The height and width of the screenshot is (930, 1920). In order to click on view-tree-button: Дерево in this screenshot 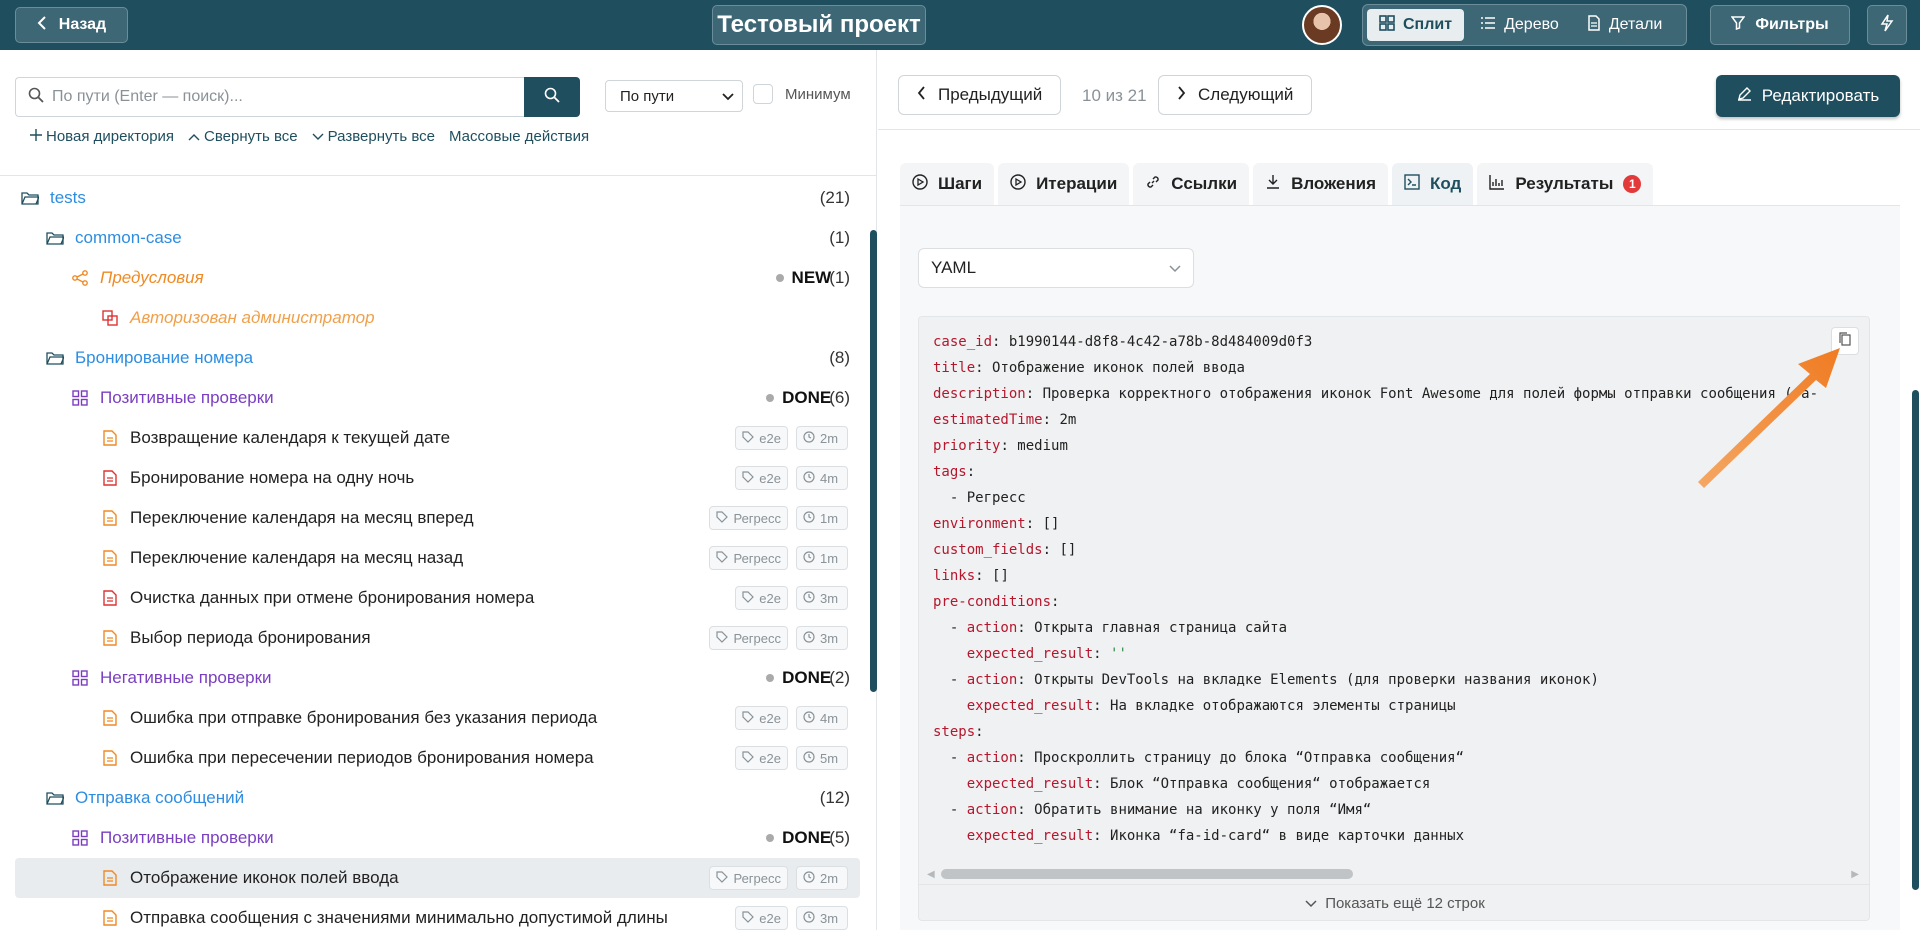, I will do `click(1519, 25)`.